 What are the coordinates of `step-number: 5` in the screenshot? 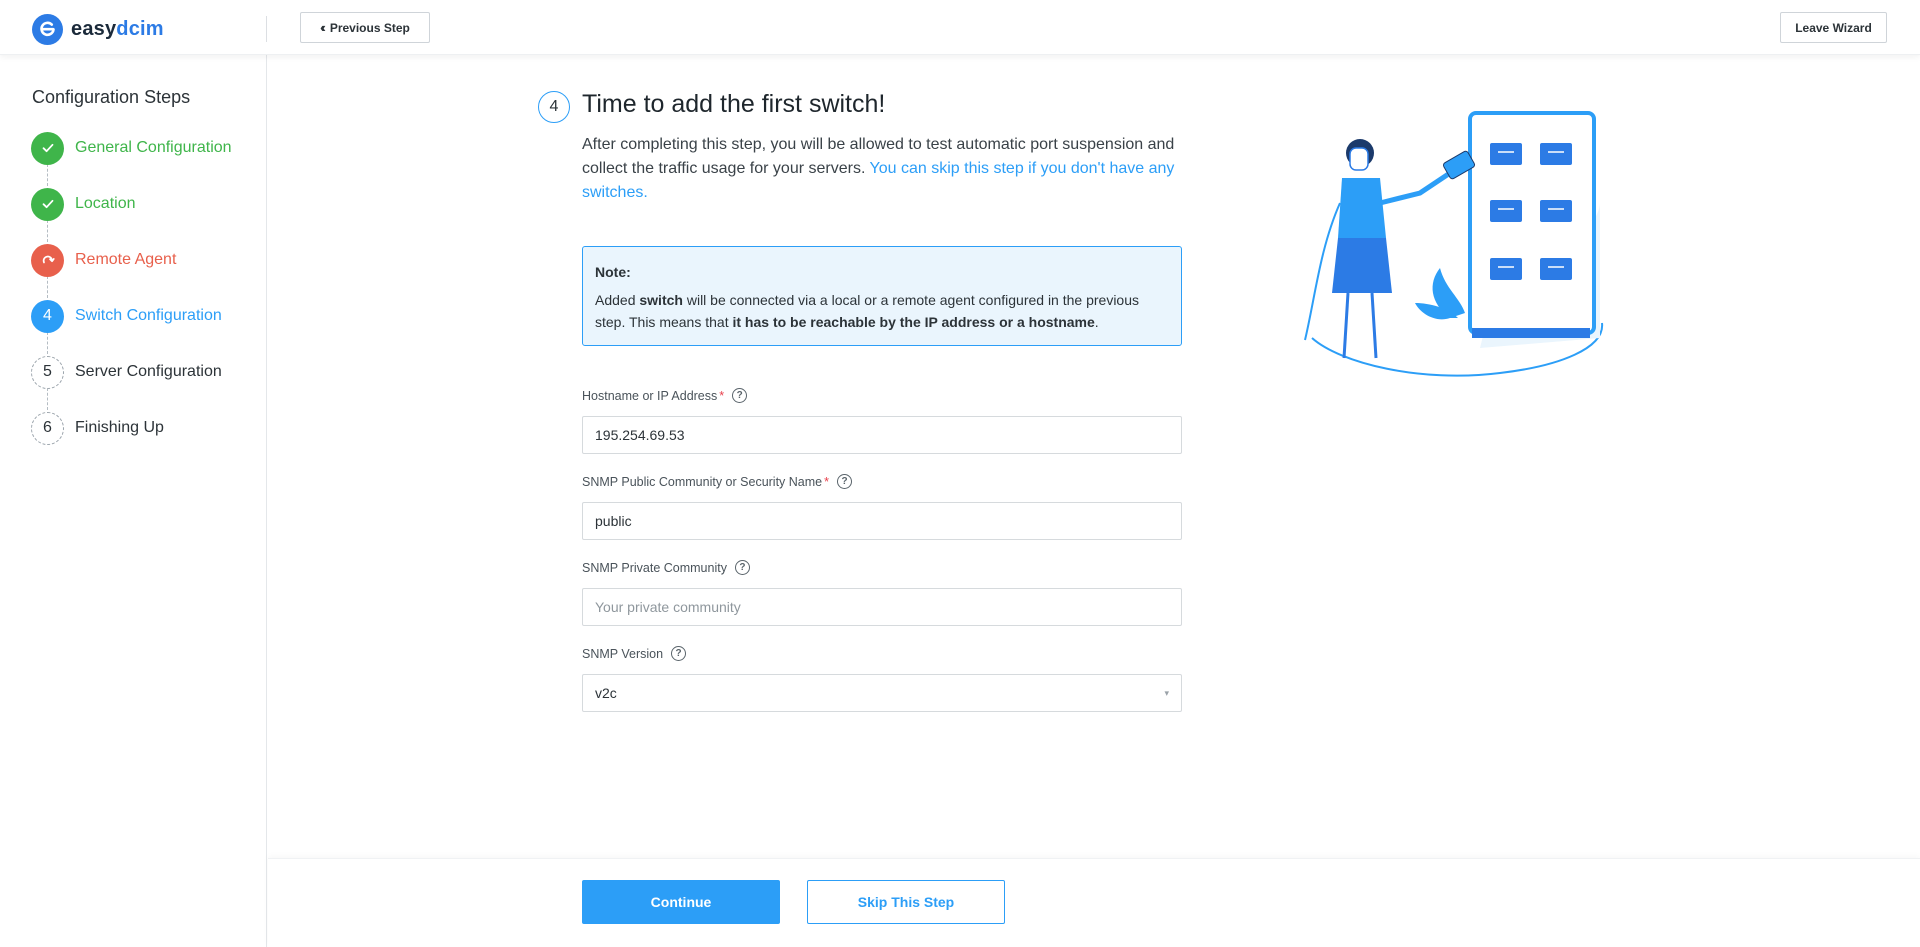 It's located at (47, 372).